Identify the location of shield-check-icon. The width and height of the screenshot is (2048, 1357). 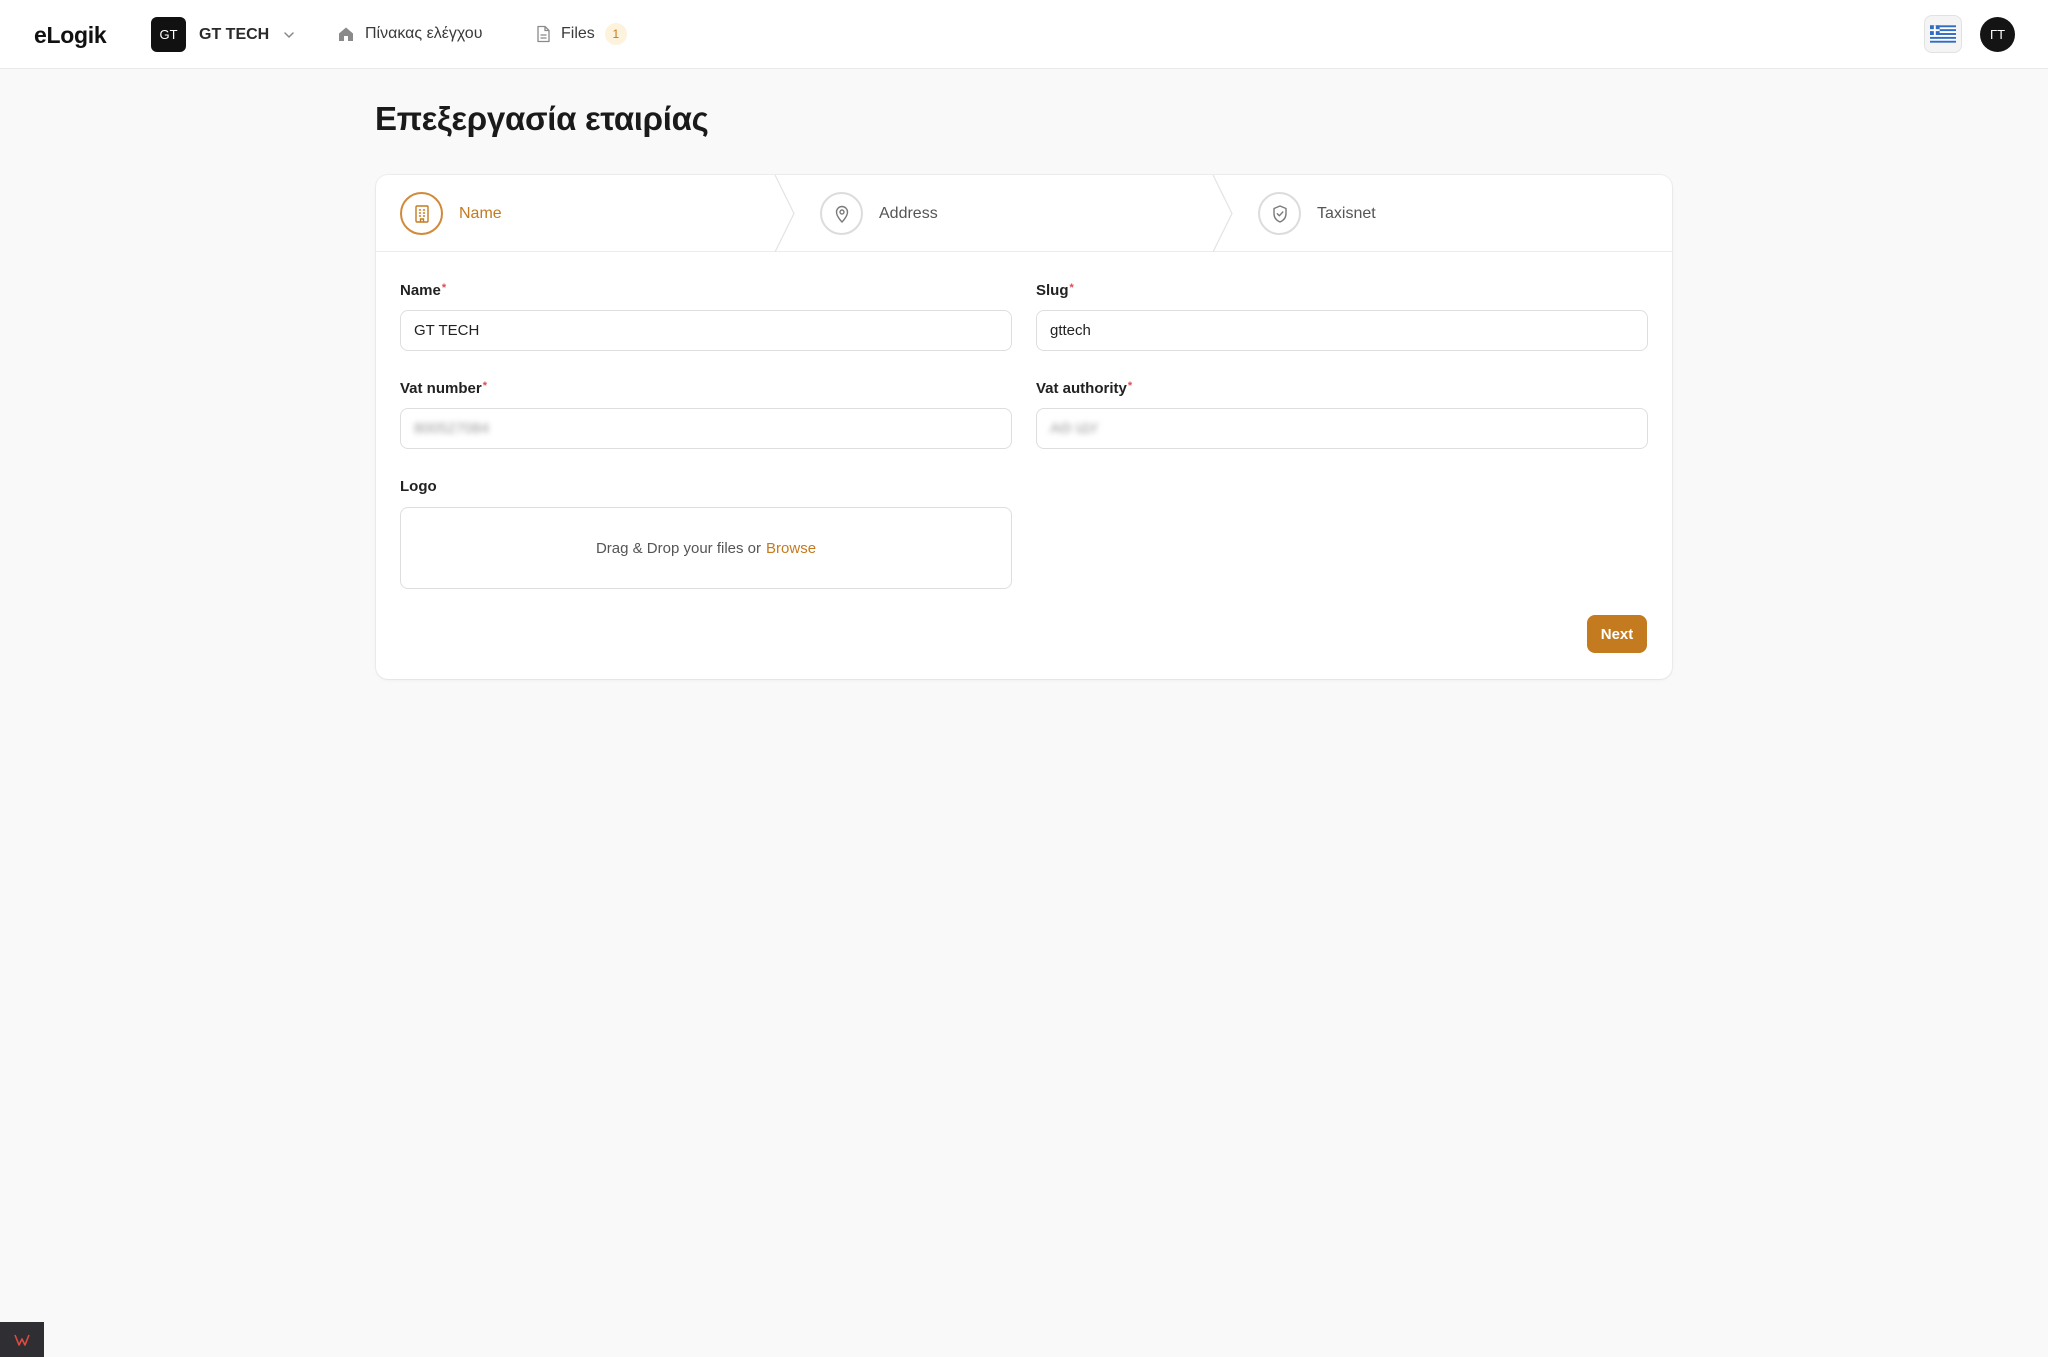
(1279, 213).